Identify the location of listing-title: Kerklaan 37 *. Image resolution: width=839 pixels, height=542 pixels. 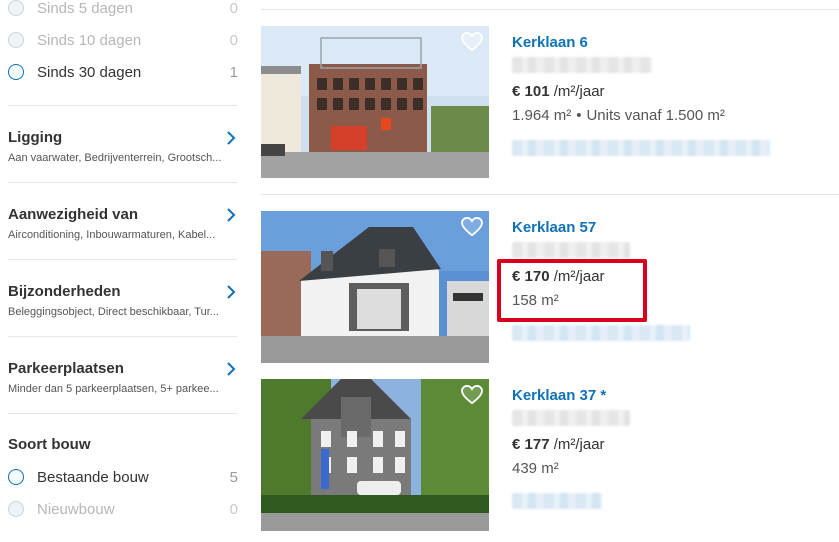
(672, 395).